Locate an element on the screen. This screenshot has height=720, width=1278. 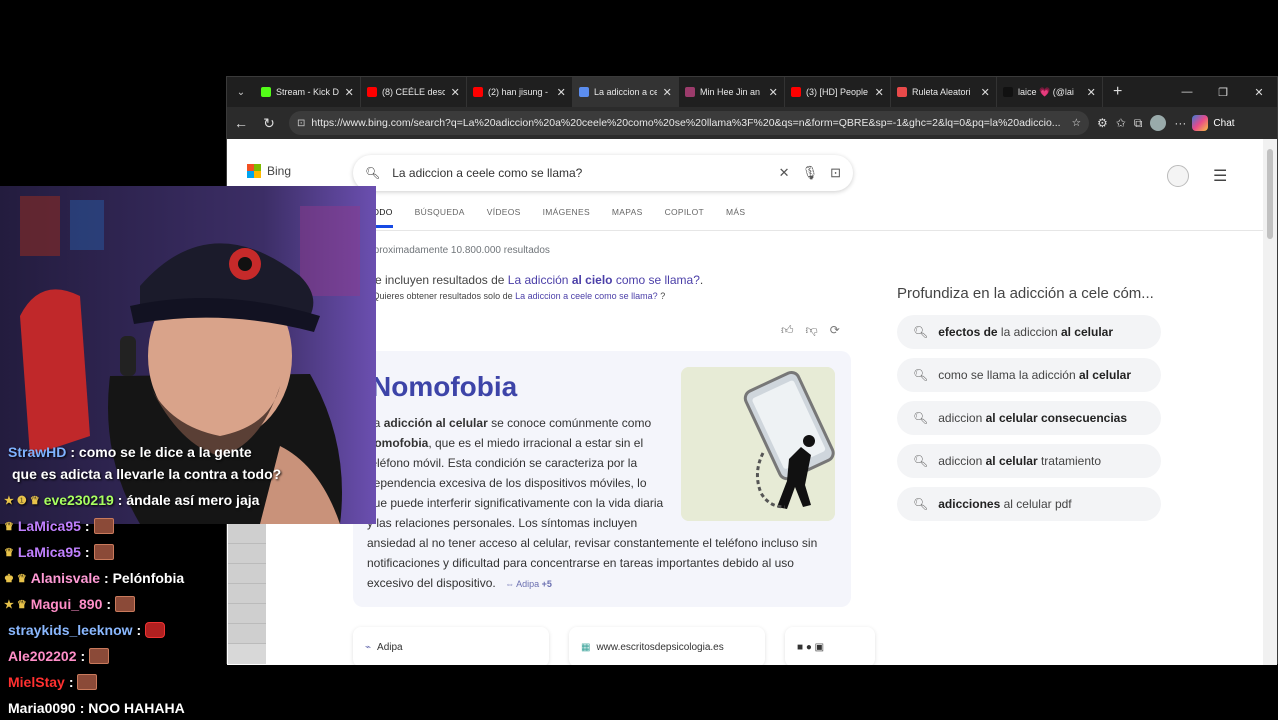
site-info-icon: ⊡ is located at coordinates (301, 123).